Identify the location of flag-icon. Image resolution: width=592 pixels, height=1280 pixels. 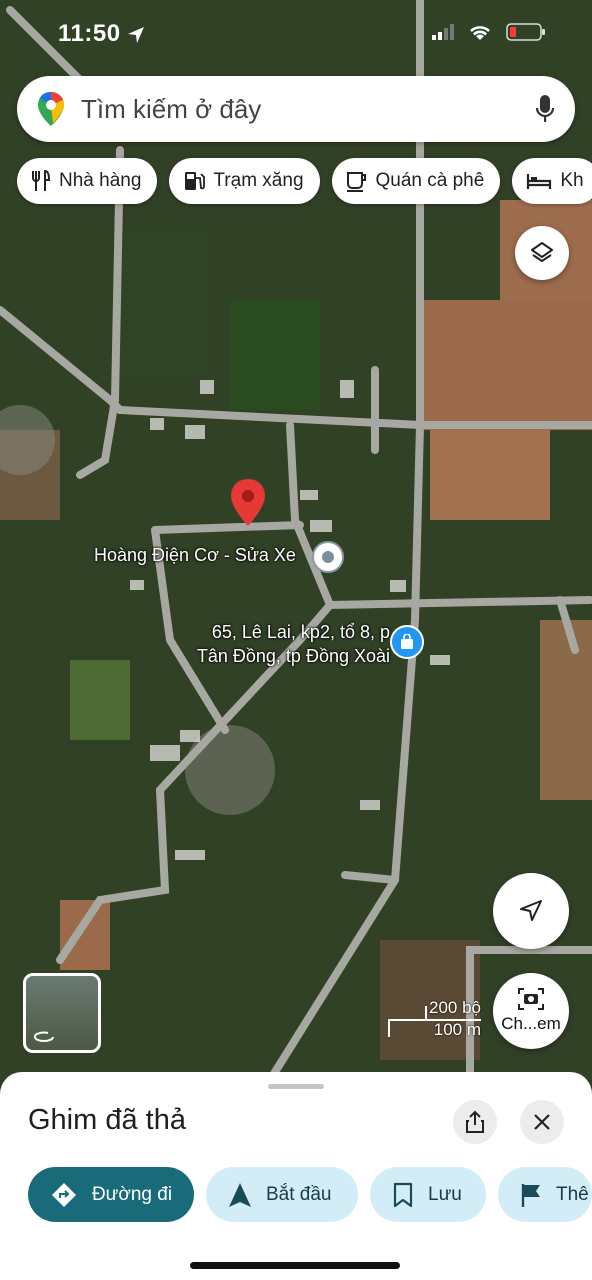
(531, 1195).